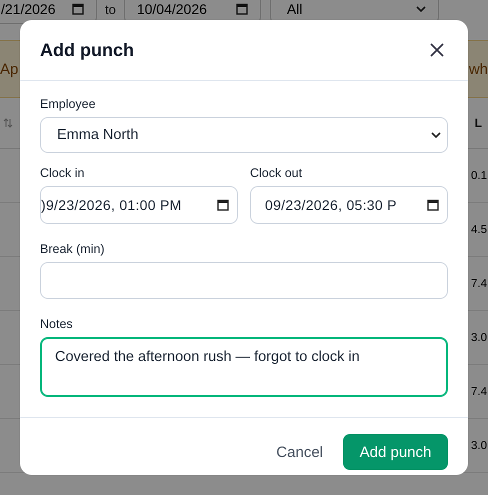 This screenshot has height=495, width=488. Describe the element at coordinates (73, 249) in the screenshot. I see `field-label: Break (min)` at that location.